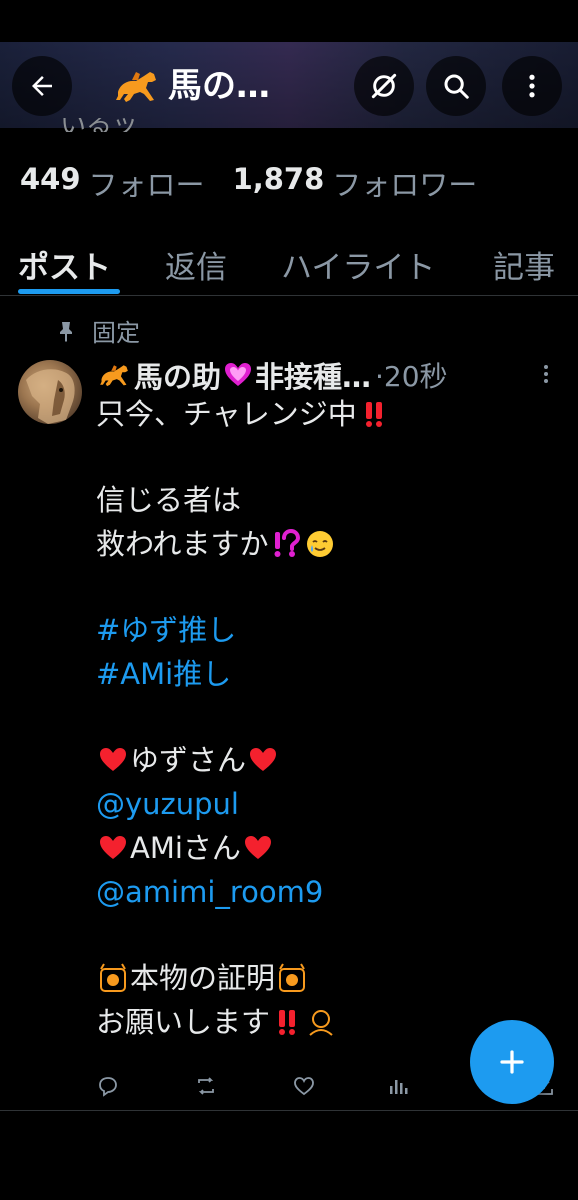  I want to click on post-text: お願いします, so click(183, 1022).